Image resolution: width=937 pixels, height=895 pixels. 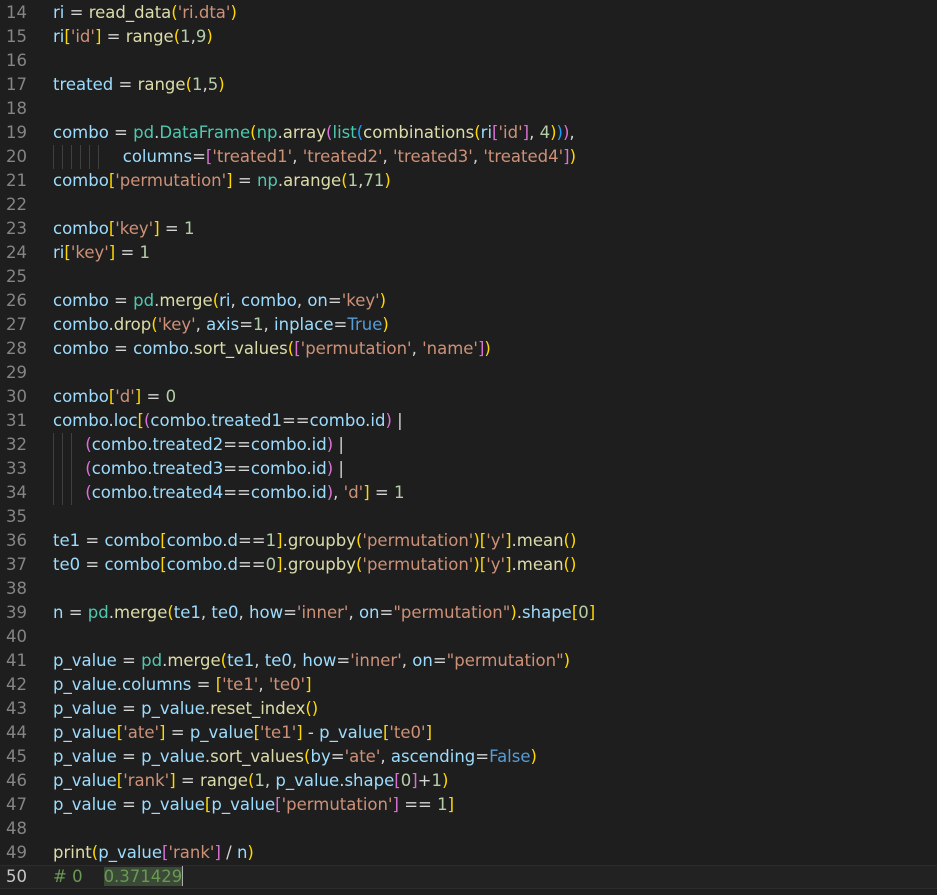 I want to click on code-line: 42 p_value.columns = ['te1', 'te0'], so click(x=468, y=685).